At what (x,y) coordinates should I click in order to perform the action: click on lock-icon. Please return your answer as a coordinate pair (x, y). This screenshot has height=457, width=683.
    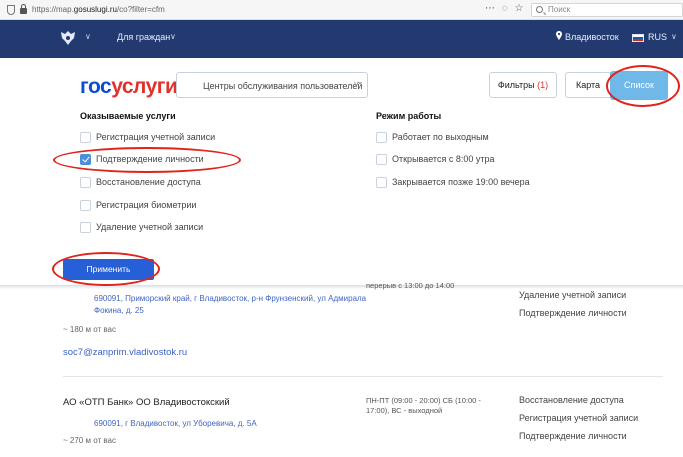
    Looking at the image, I should click on (23, 9).